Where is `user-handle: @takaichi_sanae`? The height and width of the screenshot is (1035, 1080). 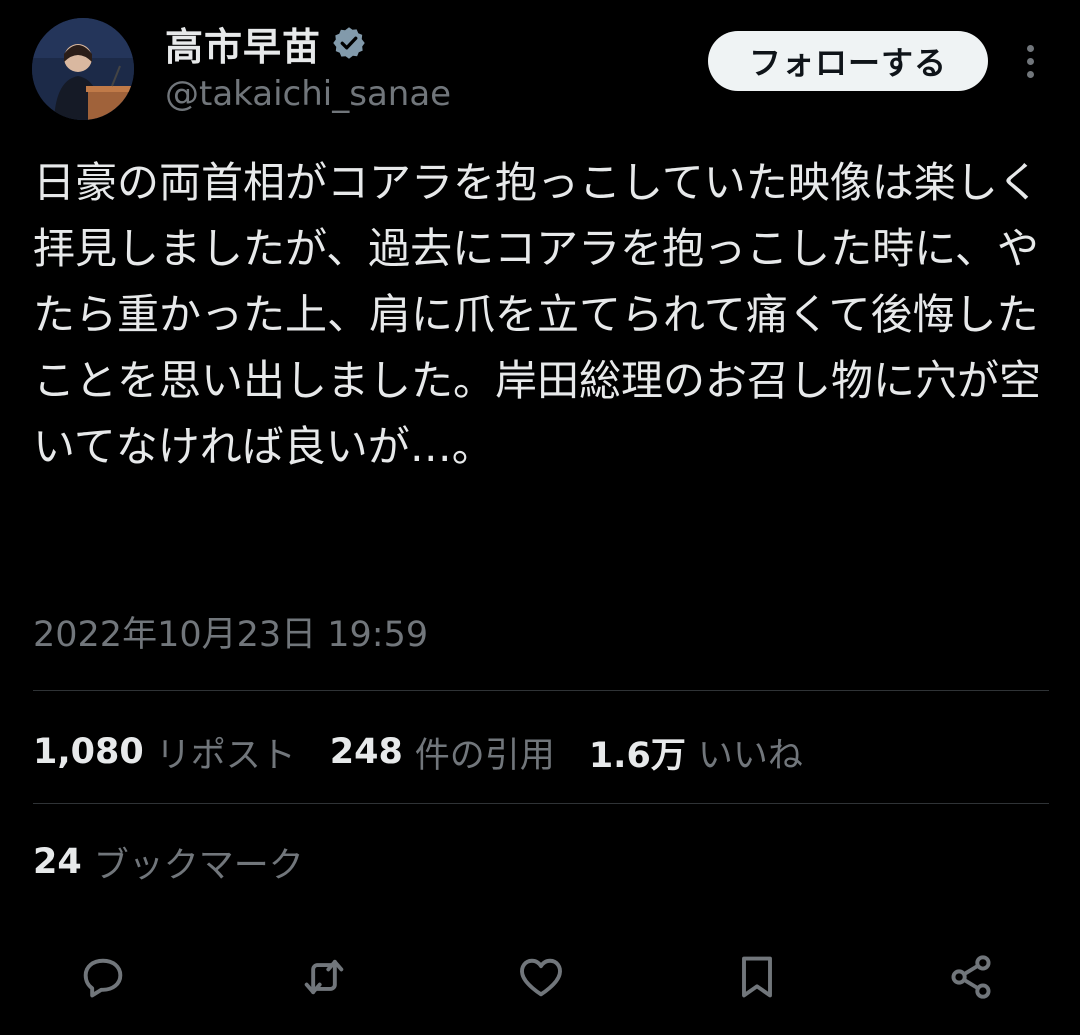
user-handle: @takaichi_sanae is located at coordinates (308, 94).